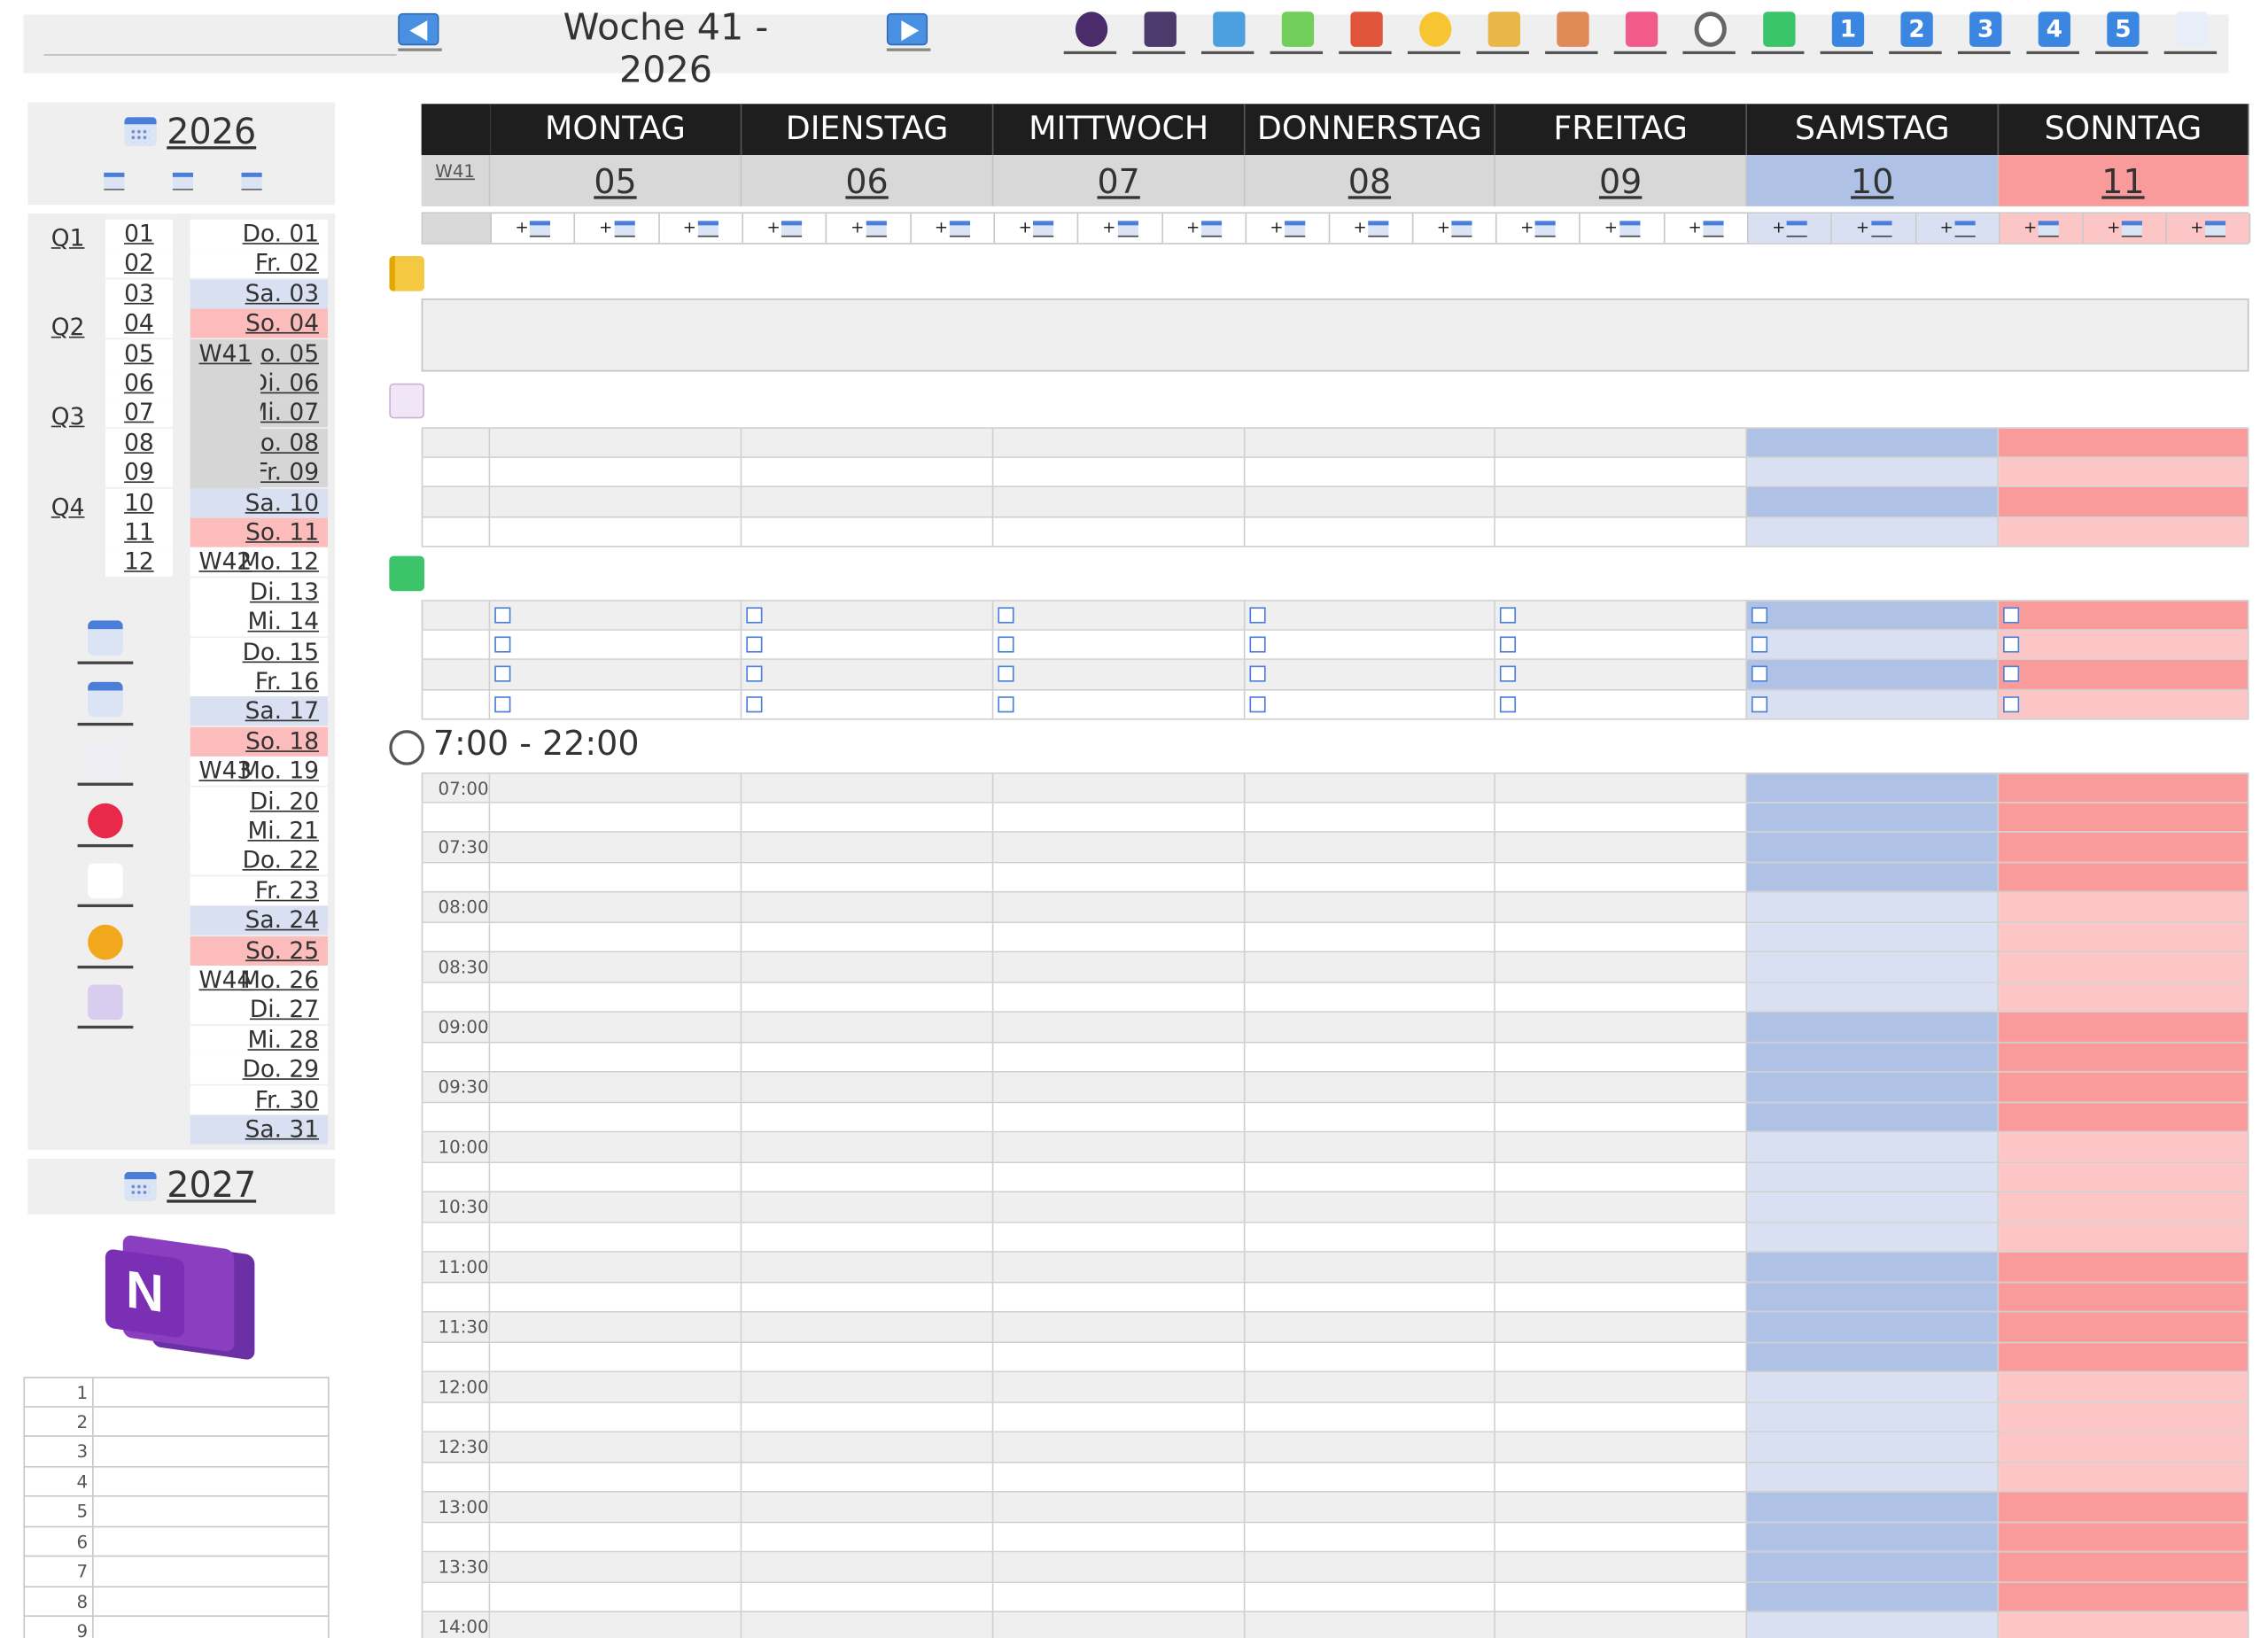  What do you see at coordinates (73, 506) in the screenshot?
I see `quarter-link: Q4` at bounding box center [73, 506].